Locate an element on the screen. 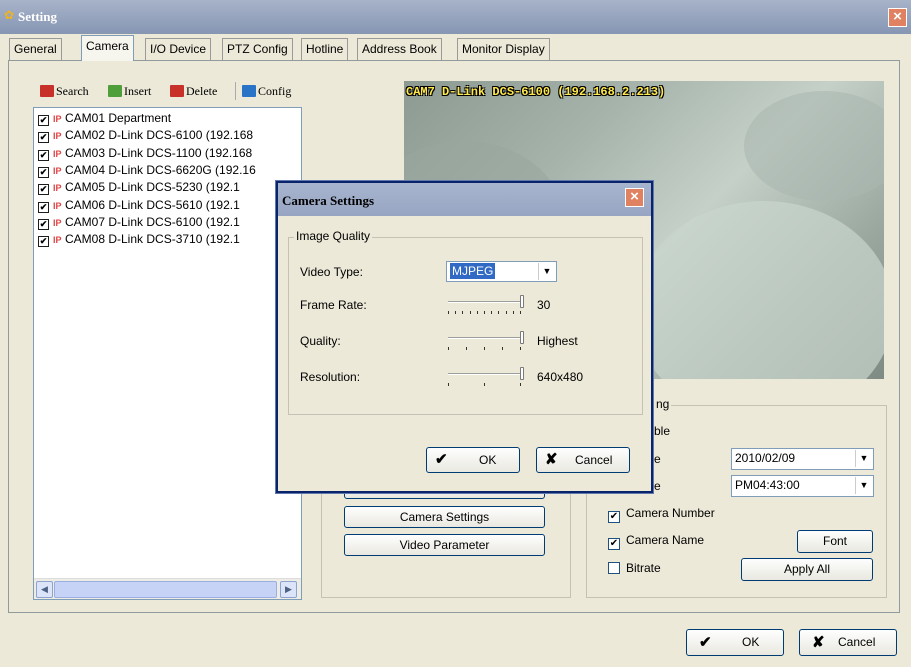  camera-list-item: ✔ IP CAM01 Department is located at coordinates (104, 118).